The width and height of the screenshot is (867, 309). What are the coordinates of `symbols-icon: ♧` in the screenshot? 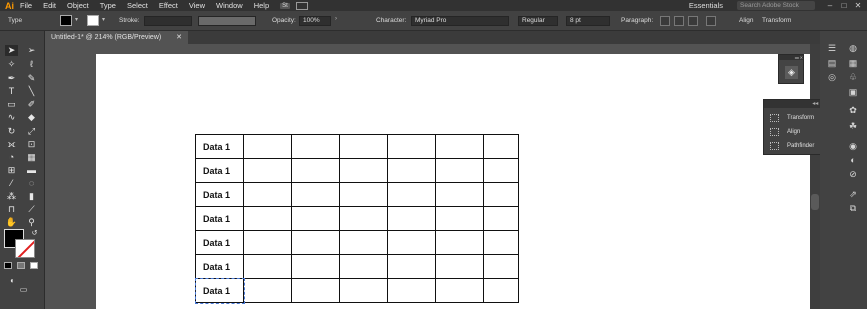 It's located at (853, 77).